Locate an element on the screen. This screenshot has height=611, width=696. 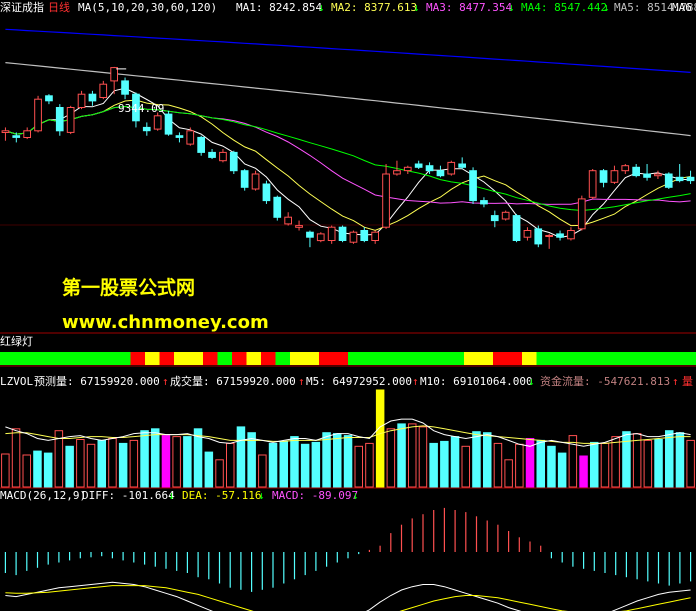
hl-title: 红绿灯 is located at coordinates (16, 341).